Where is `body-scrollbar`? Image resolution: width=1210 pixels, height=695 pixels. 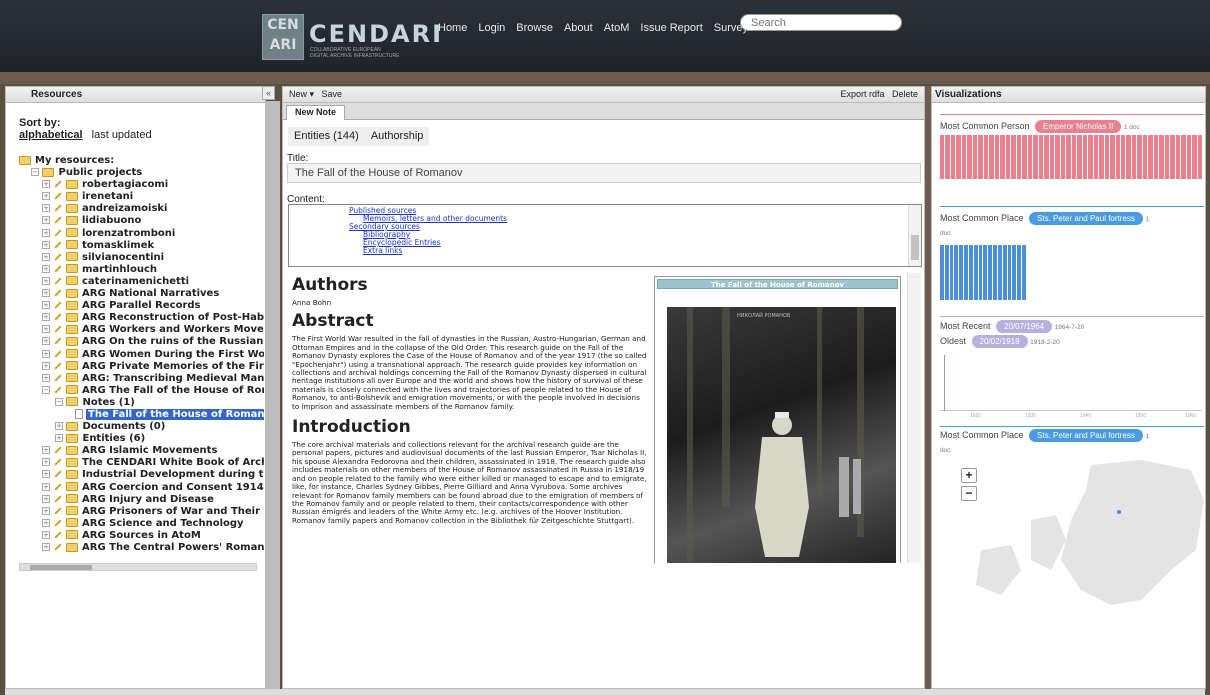 body-scrollbar is located at coordinates (914, 418).